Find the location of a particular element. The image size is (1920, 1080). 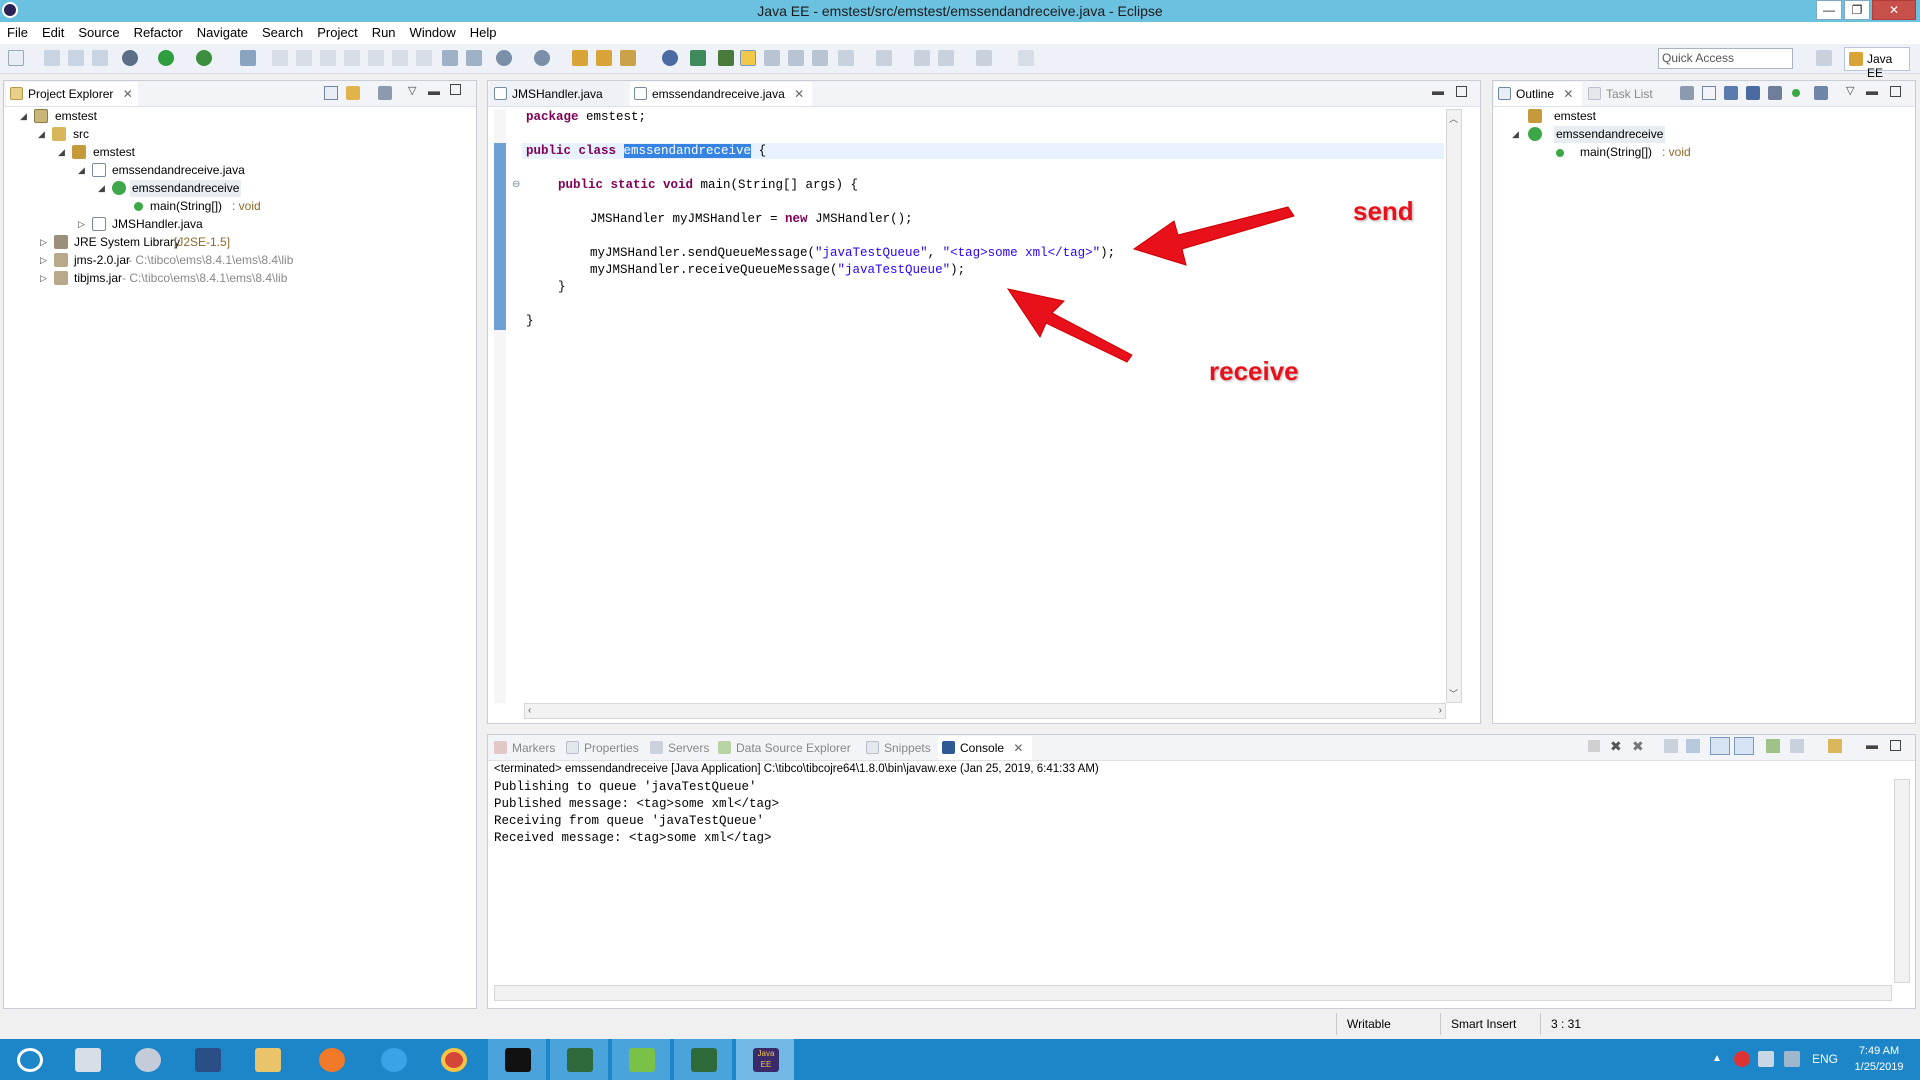

collapse-all-icon is located at coordinates (331, 93).